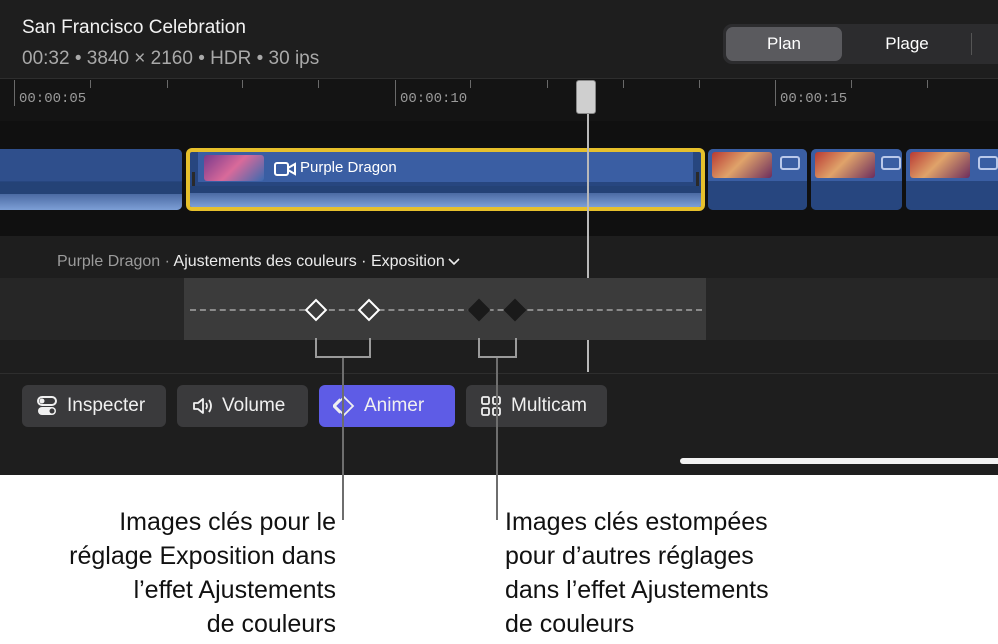 This screenshot has height=644, width=998. I want to click on view-segmented-control: Plan Plage, so click(860, 44).